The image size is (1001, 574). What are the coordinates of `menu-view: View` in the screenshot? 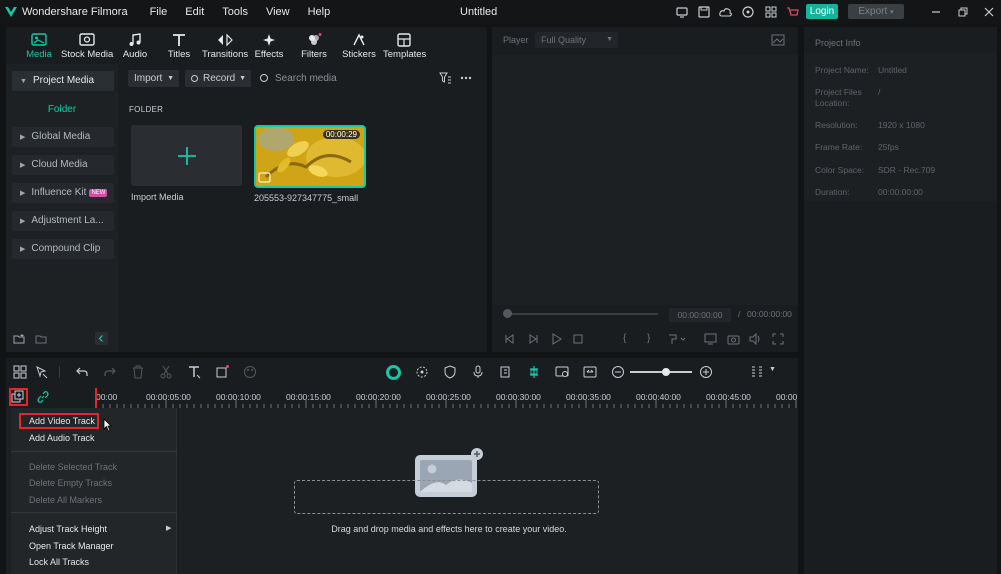 It's located at (278, 12).